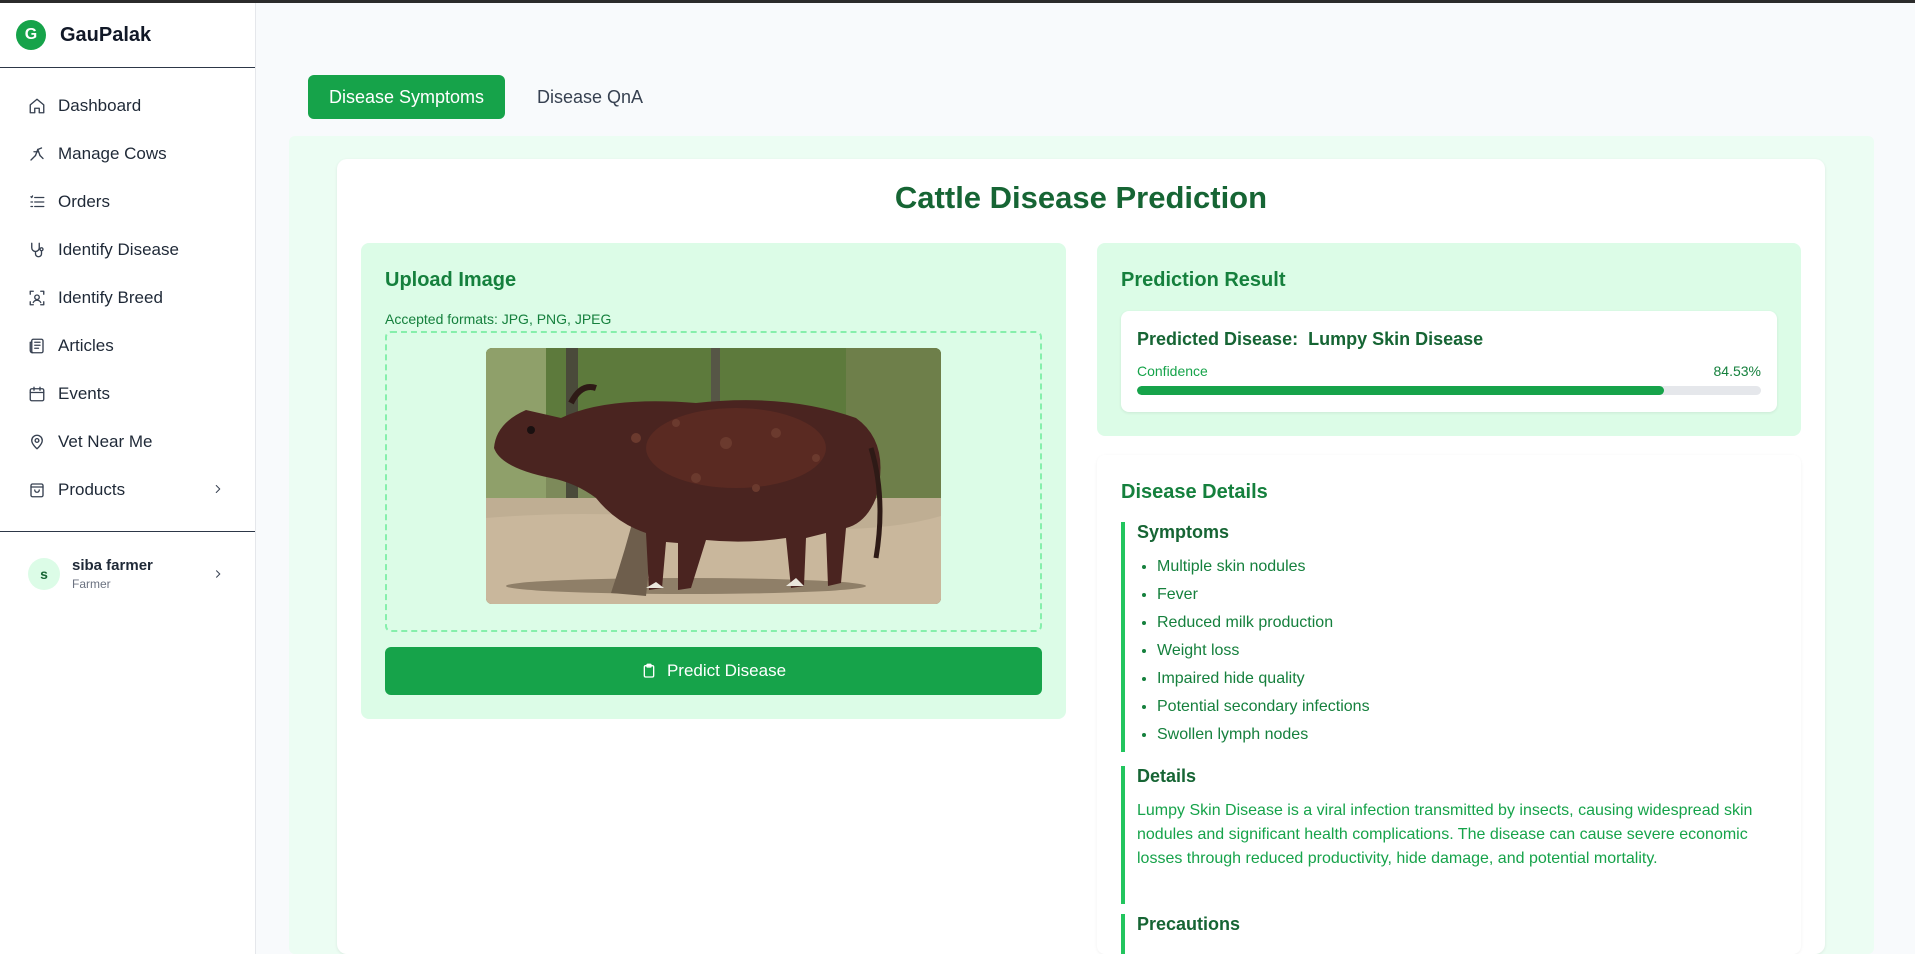 Image resolution: width=1915 pixels, height=954 pixels. I want to click on uploaded-cow-image, so click(713, 476).